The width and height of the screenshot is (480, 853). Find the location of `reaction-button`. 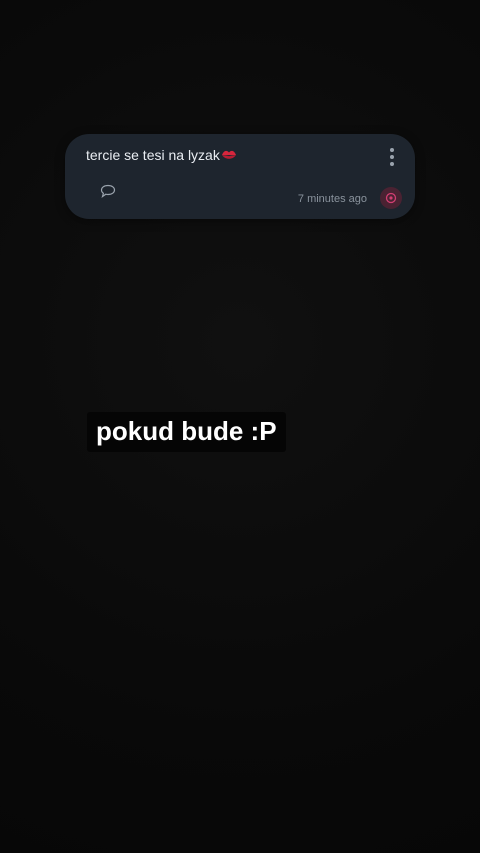

reaction-button is located at coordinates (391, 198).